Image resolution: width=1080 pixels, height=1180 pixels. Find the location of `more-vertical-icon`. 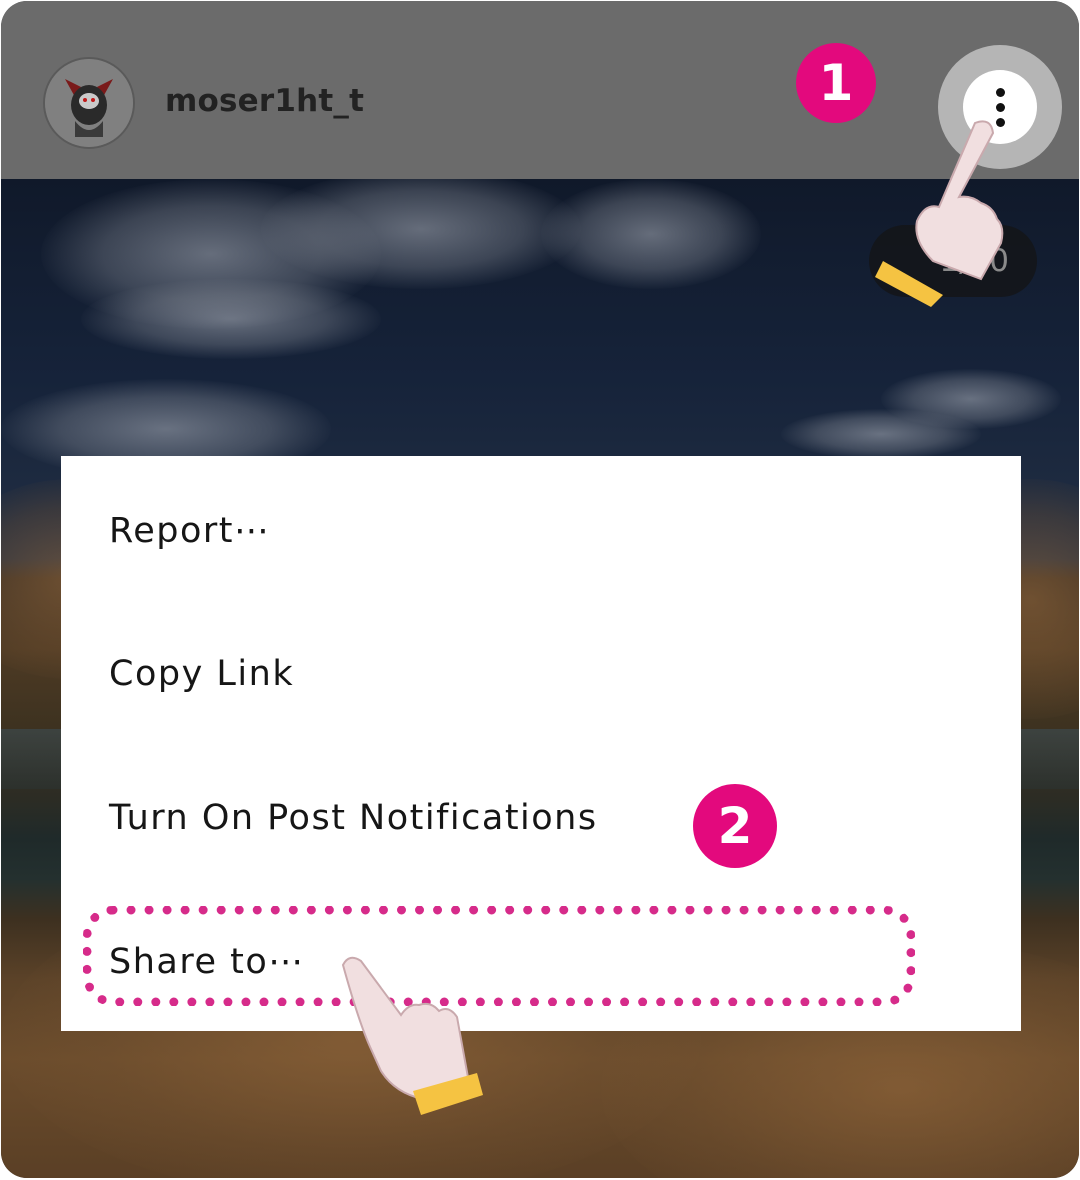

more-vertical-icon is located at coordinates (1000, 92).